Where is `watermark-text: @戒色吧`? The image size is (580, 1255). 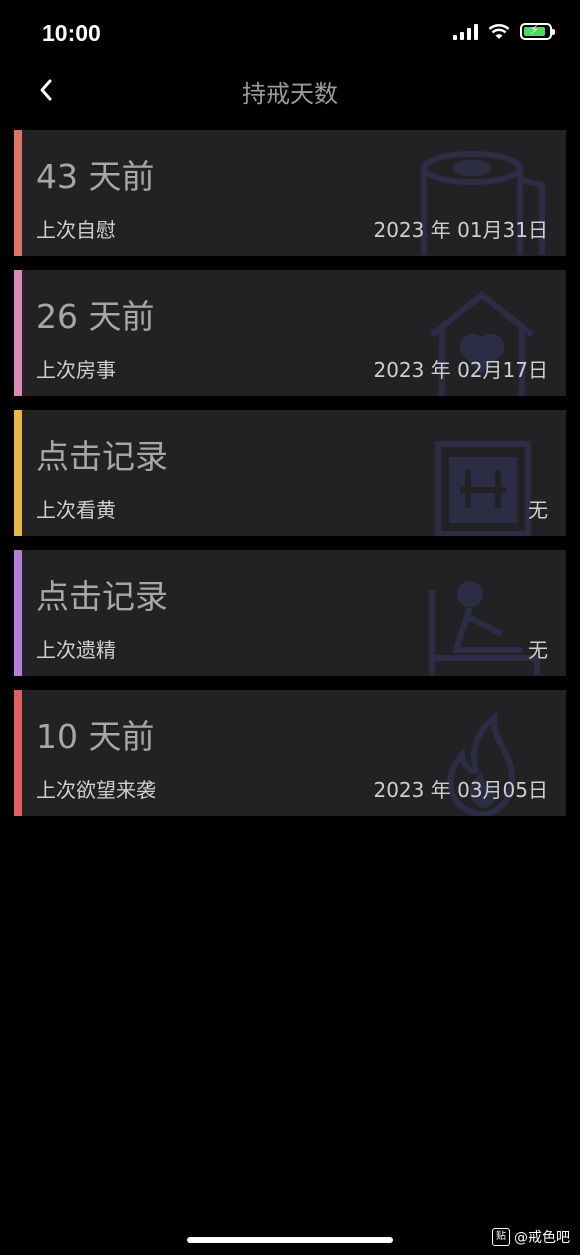
watermark-text: @戒色吧 is located at coordinates (542, 1238).